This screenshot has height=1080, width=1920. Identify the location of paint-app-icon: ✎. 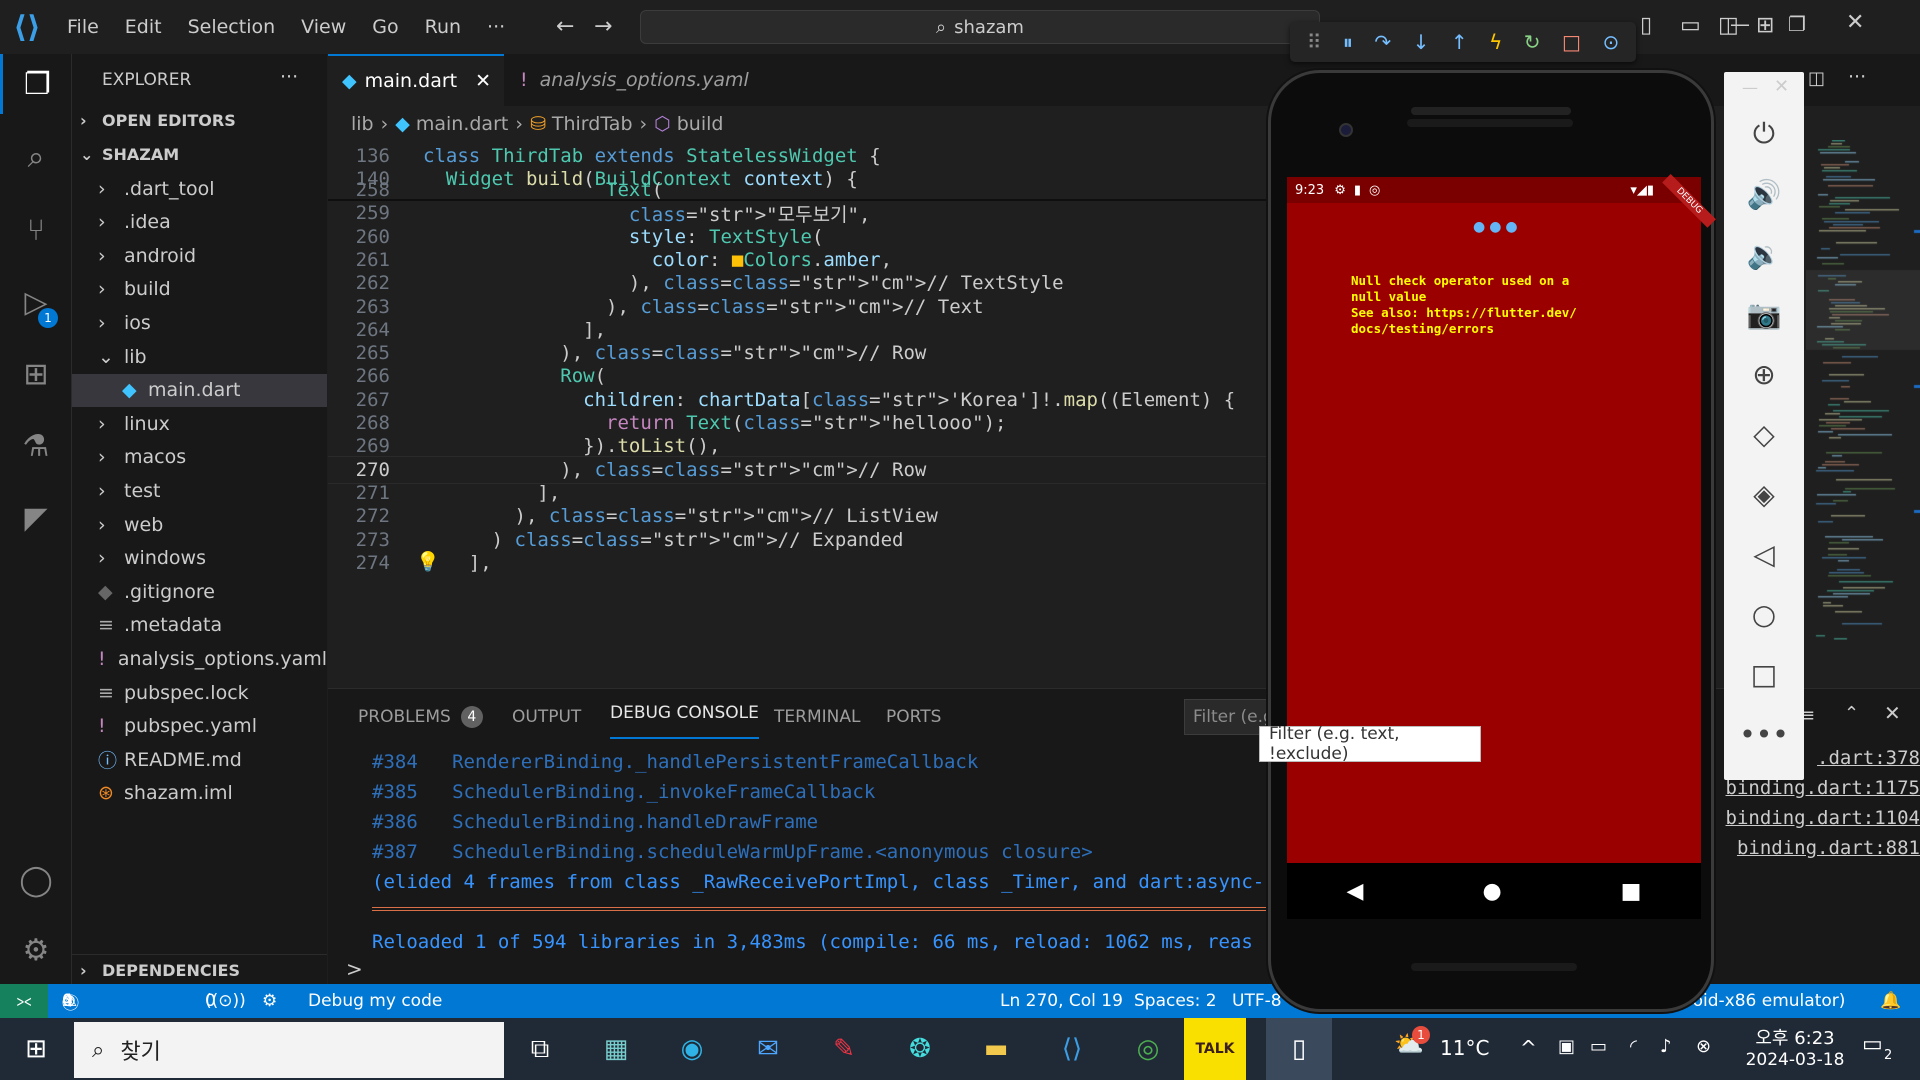
(844, 1049).